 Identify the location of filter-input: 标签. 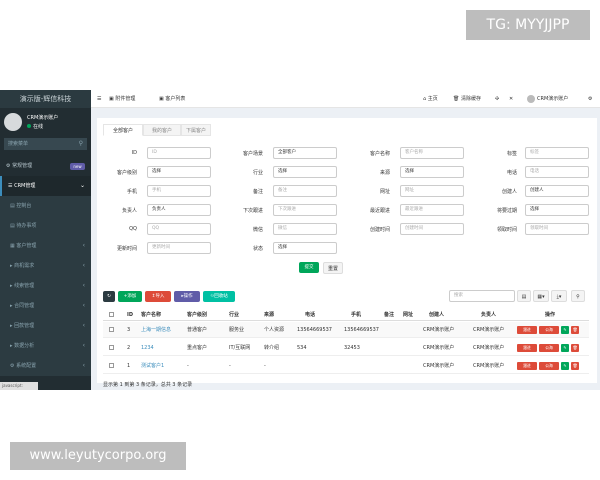
(557, 153).